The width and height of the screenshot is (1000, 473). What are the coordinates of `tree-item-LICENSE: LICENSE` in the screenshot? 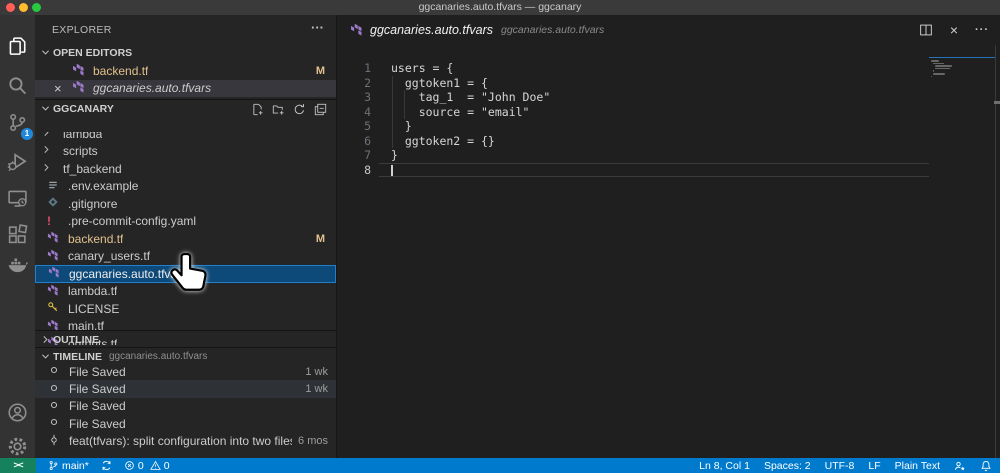 It's located at (185, 309).